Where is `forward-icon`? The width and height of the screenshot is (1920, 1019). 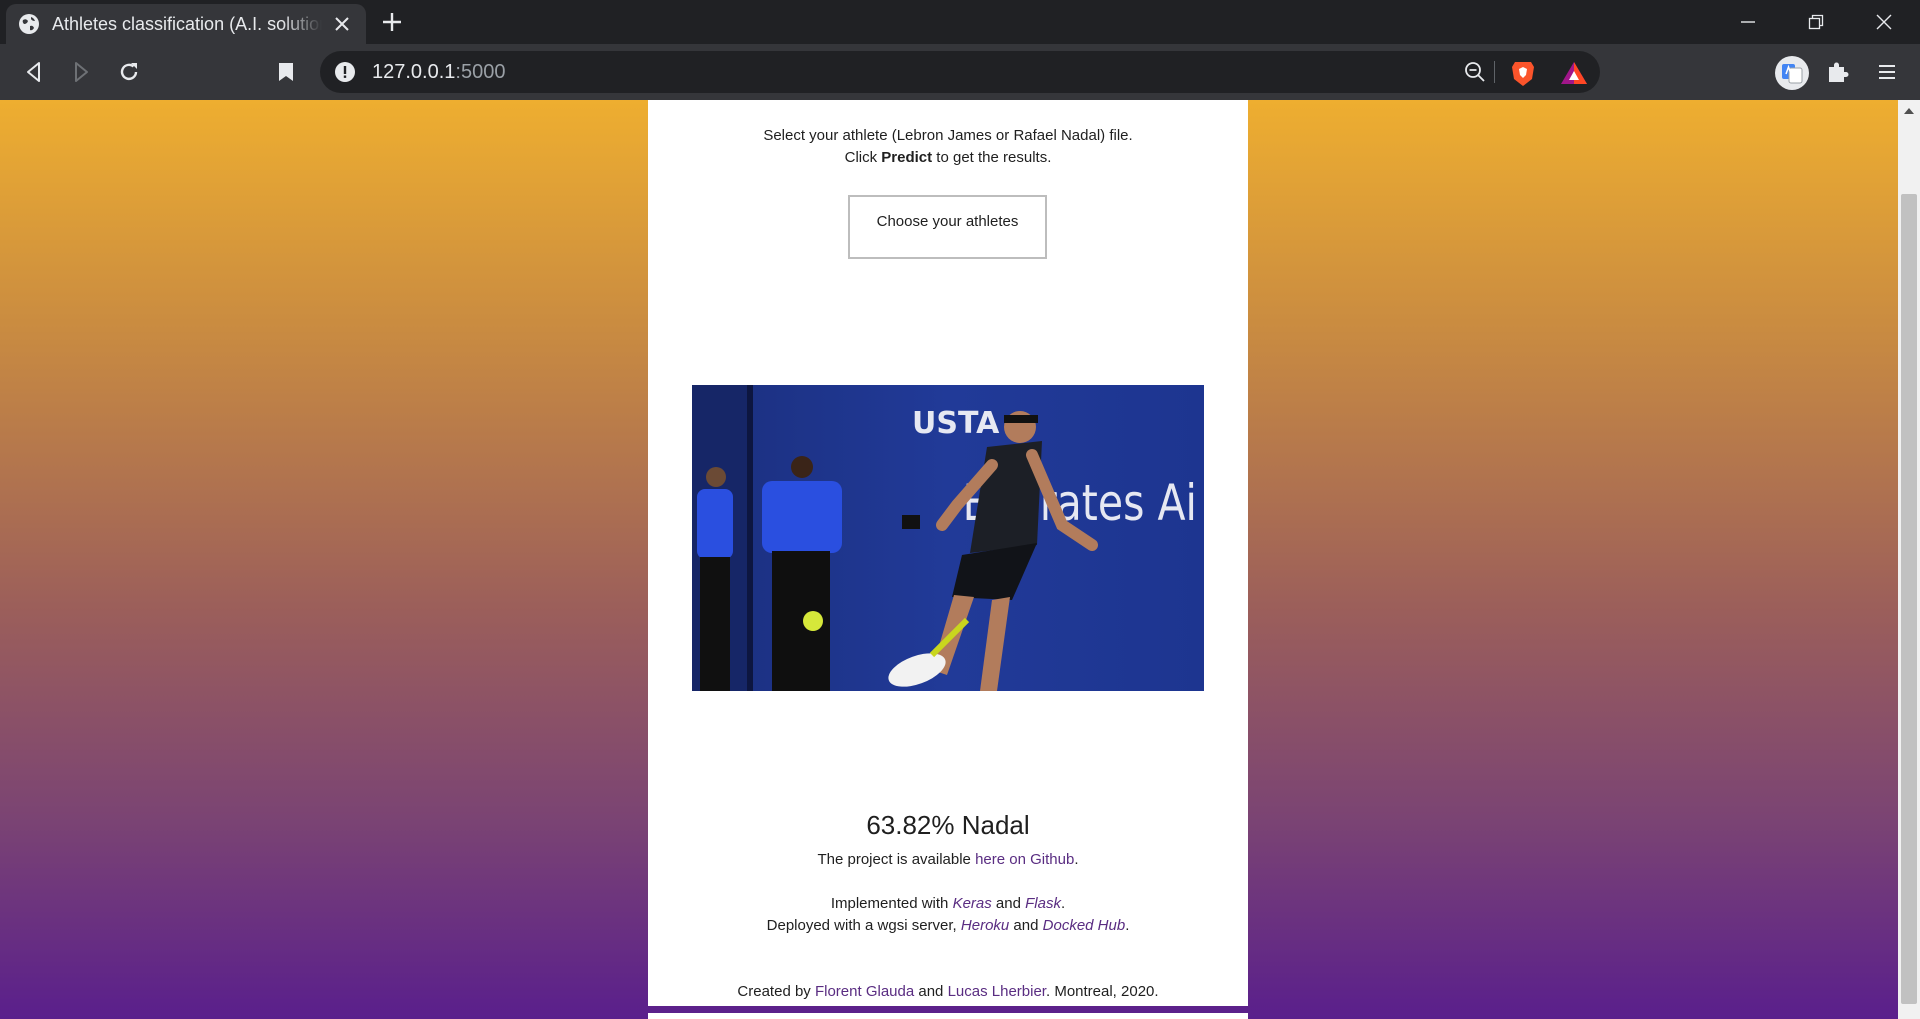 forward-icon is located at coordinates (81, 72).